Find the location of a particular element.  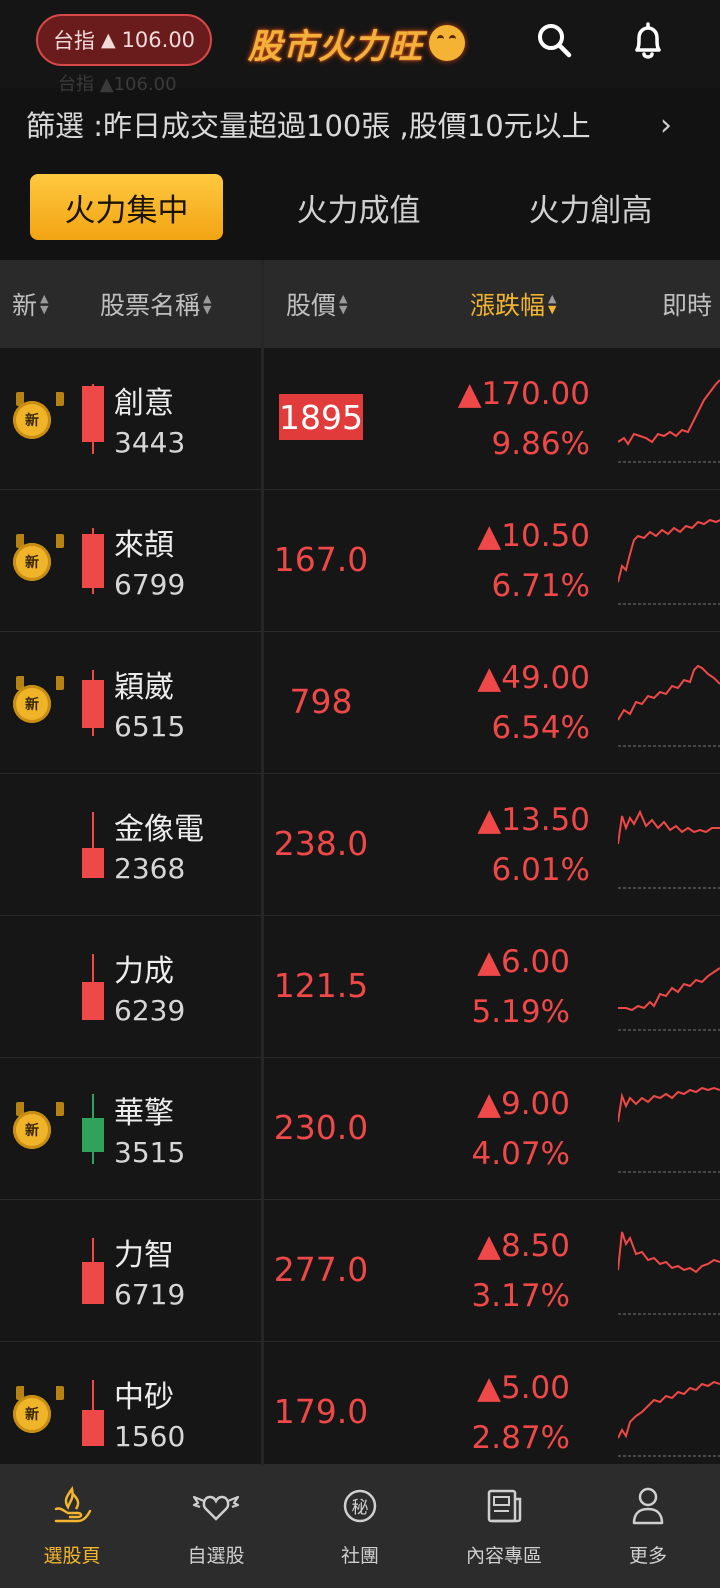

filter-text: 篩選 :昨日成交量超過100張 ,股價10元以上 is located at coordinates (308, 126).